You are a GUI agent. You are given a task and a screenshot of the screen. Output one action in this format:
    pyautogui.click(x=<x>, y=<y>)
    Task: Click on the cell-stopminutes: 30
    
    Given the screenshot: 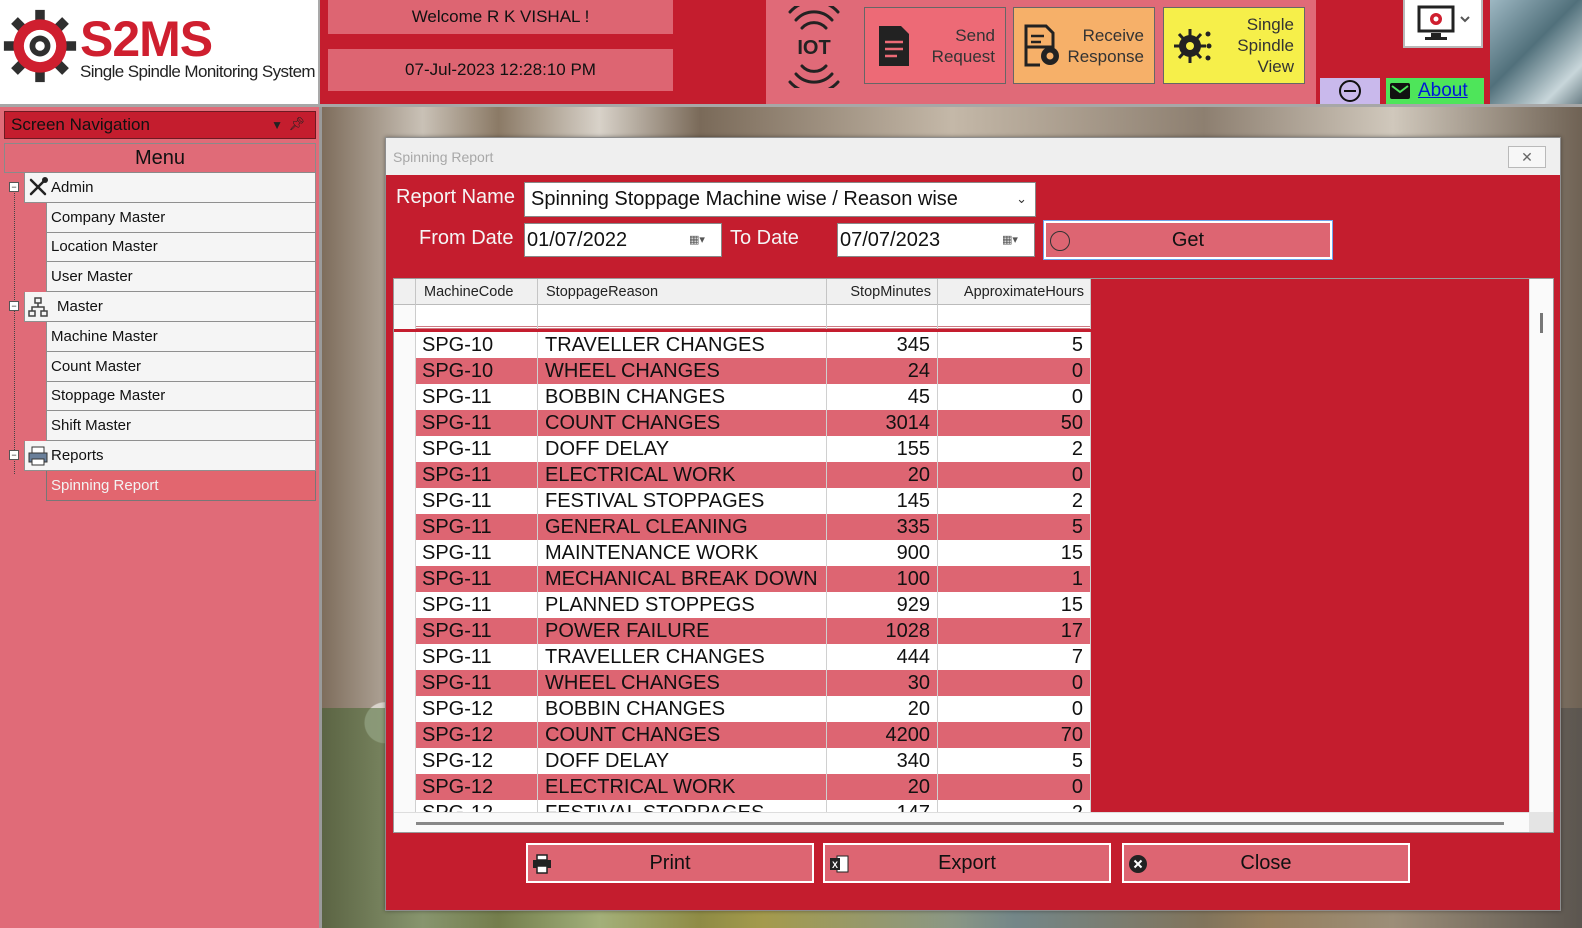 What is the action you would take?
    pyautogui.click(x=882, y=683)
    